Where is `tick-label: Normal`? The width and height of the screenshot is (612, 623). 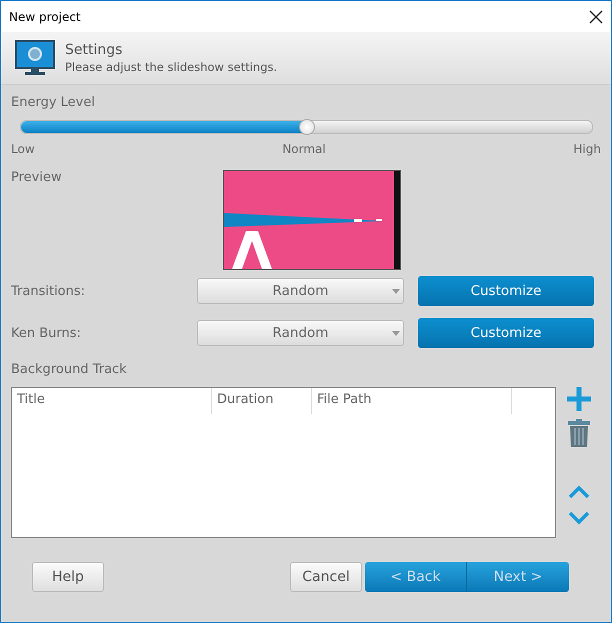
tick-label: Normal is located at coordinates (304, 149).